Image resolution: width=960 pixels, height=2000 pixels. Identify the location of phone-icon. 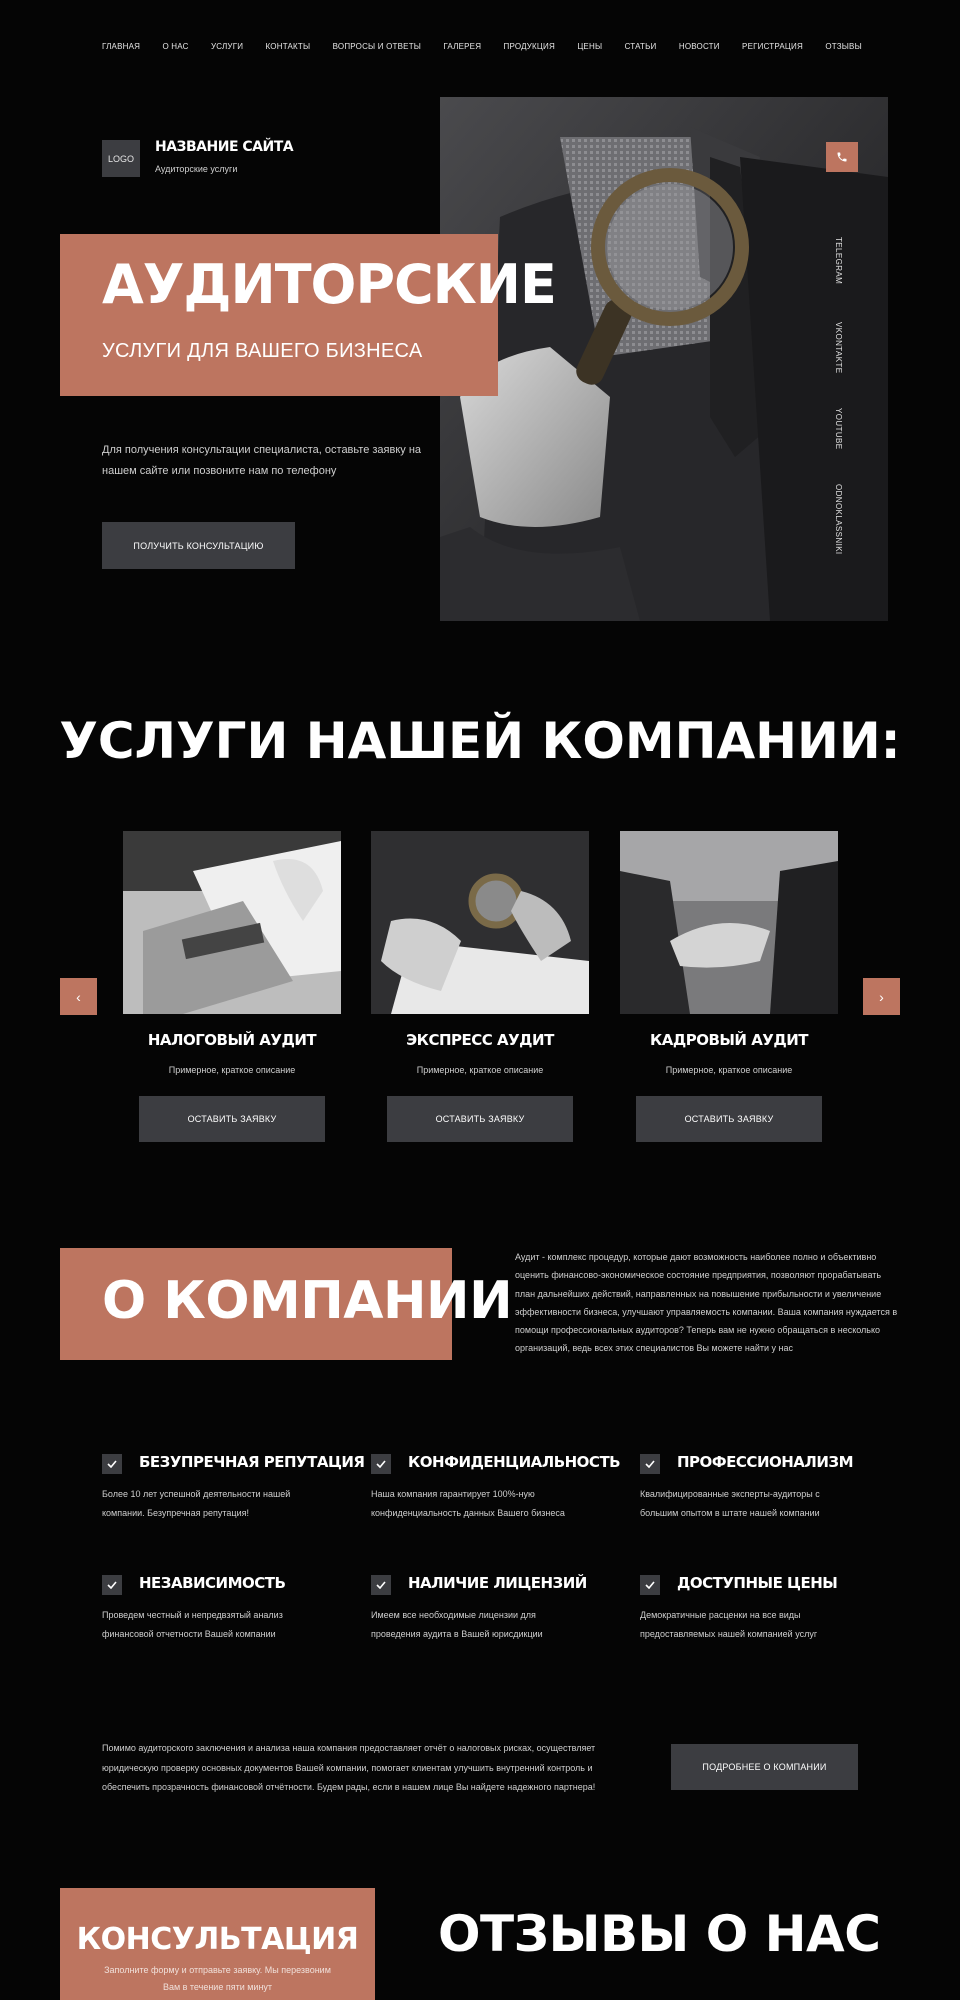
(842, 157).